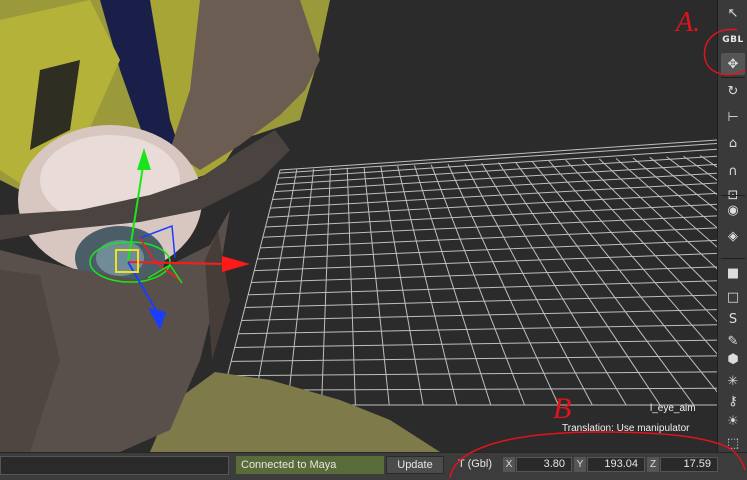 The image size is (747, 480). I want to click on cube-icon: ■, so click(733, 273).